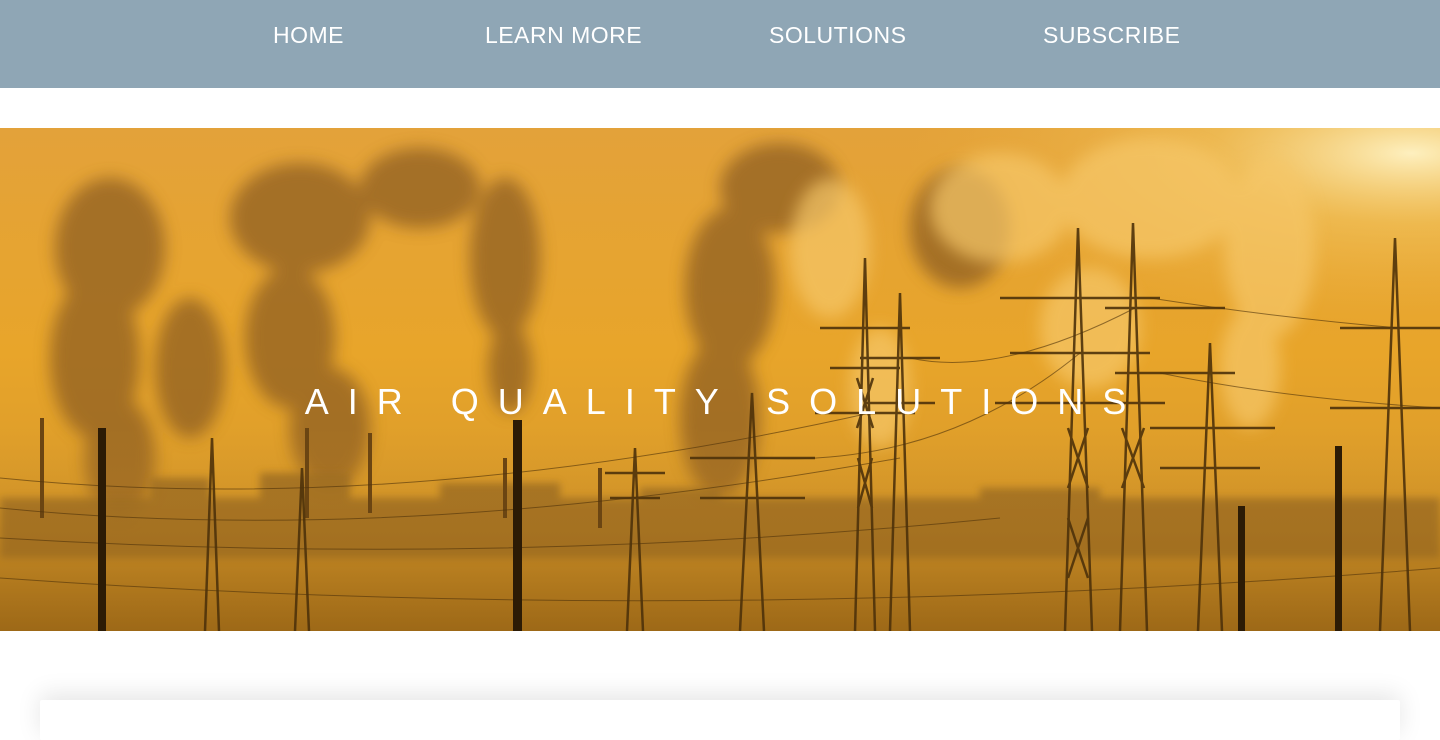 The image size is (1440, 740). What do you see at coordinates (837, 35) in the screenshot?
I see `nav-link-solutions: SOLUTIONS` at bounding box center [837, 35].